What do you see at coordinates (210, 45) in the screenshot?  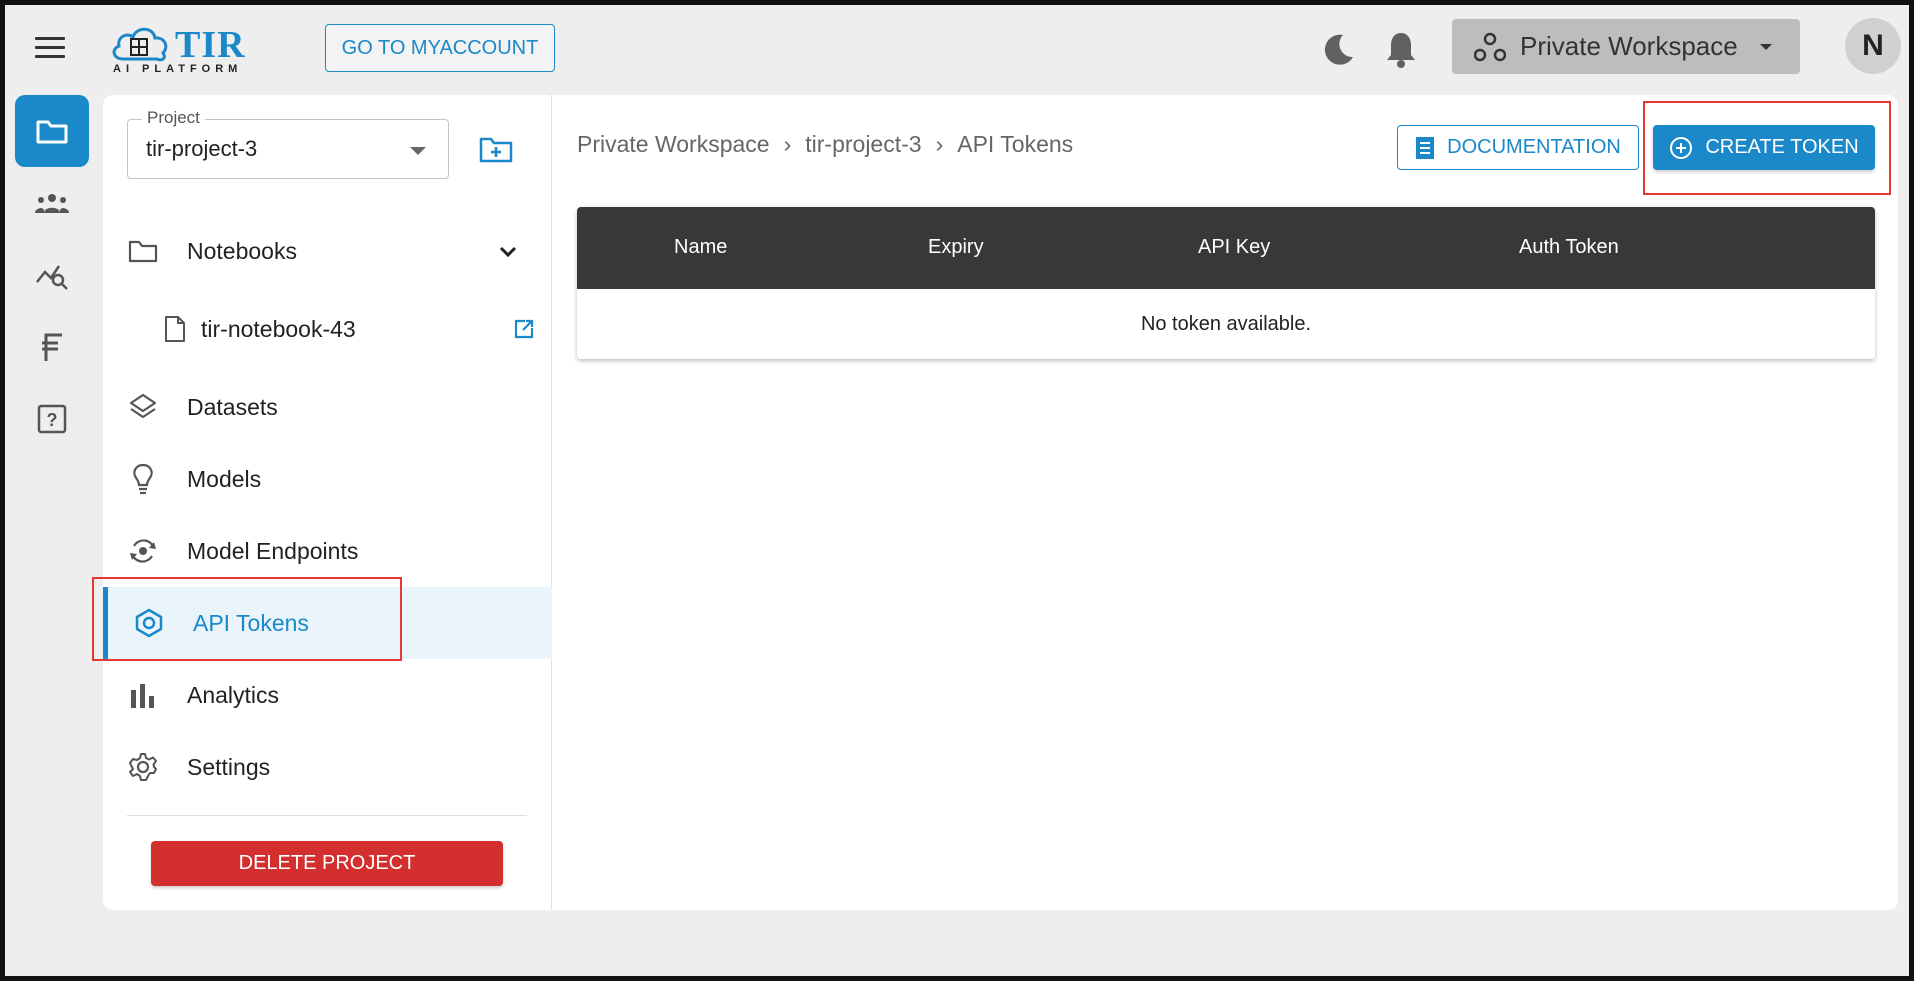 I see `logo-text: TIR` at bounding box center [210, 45].